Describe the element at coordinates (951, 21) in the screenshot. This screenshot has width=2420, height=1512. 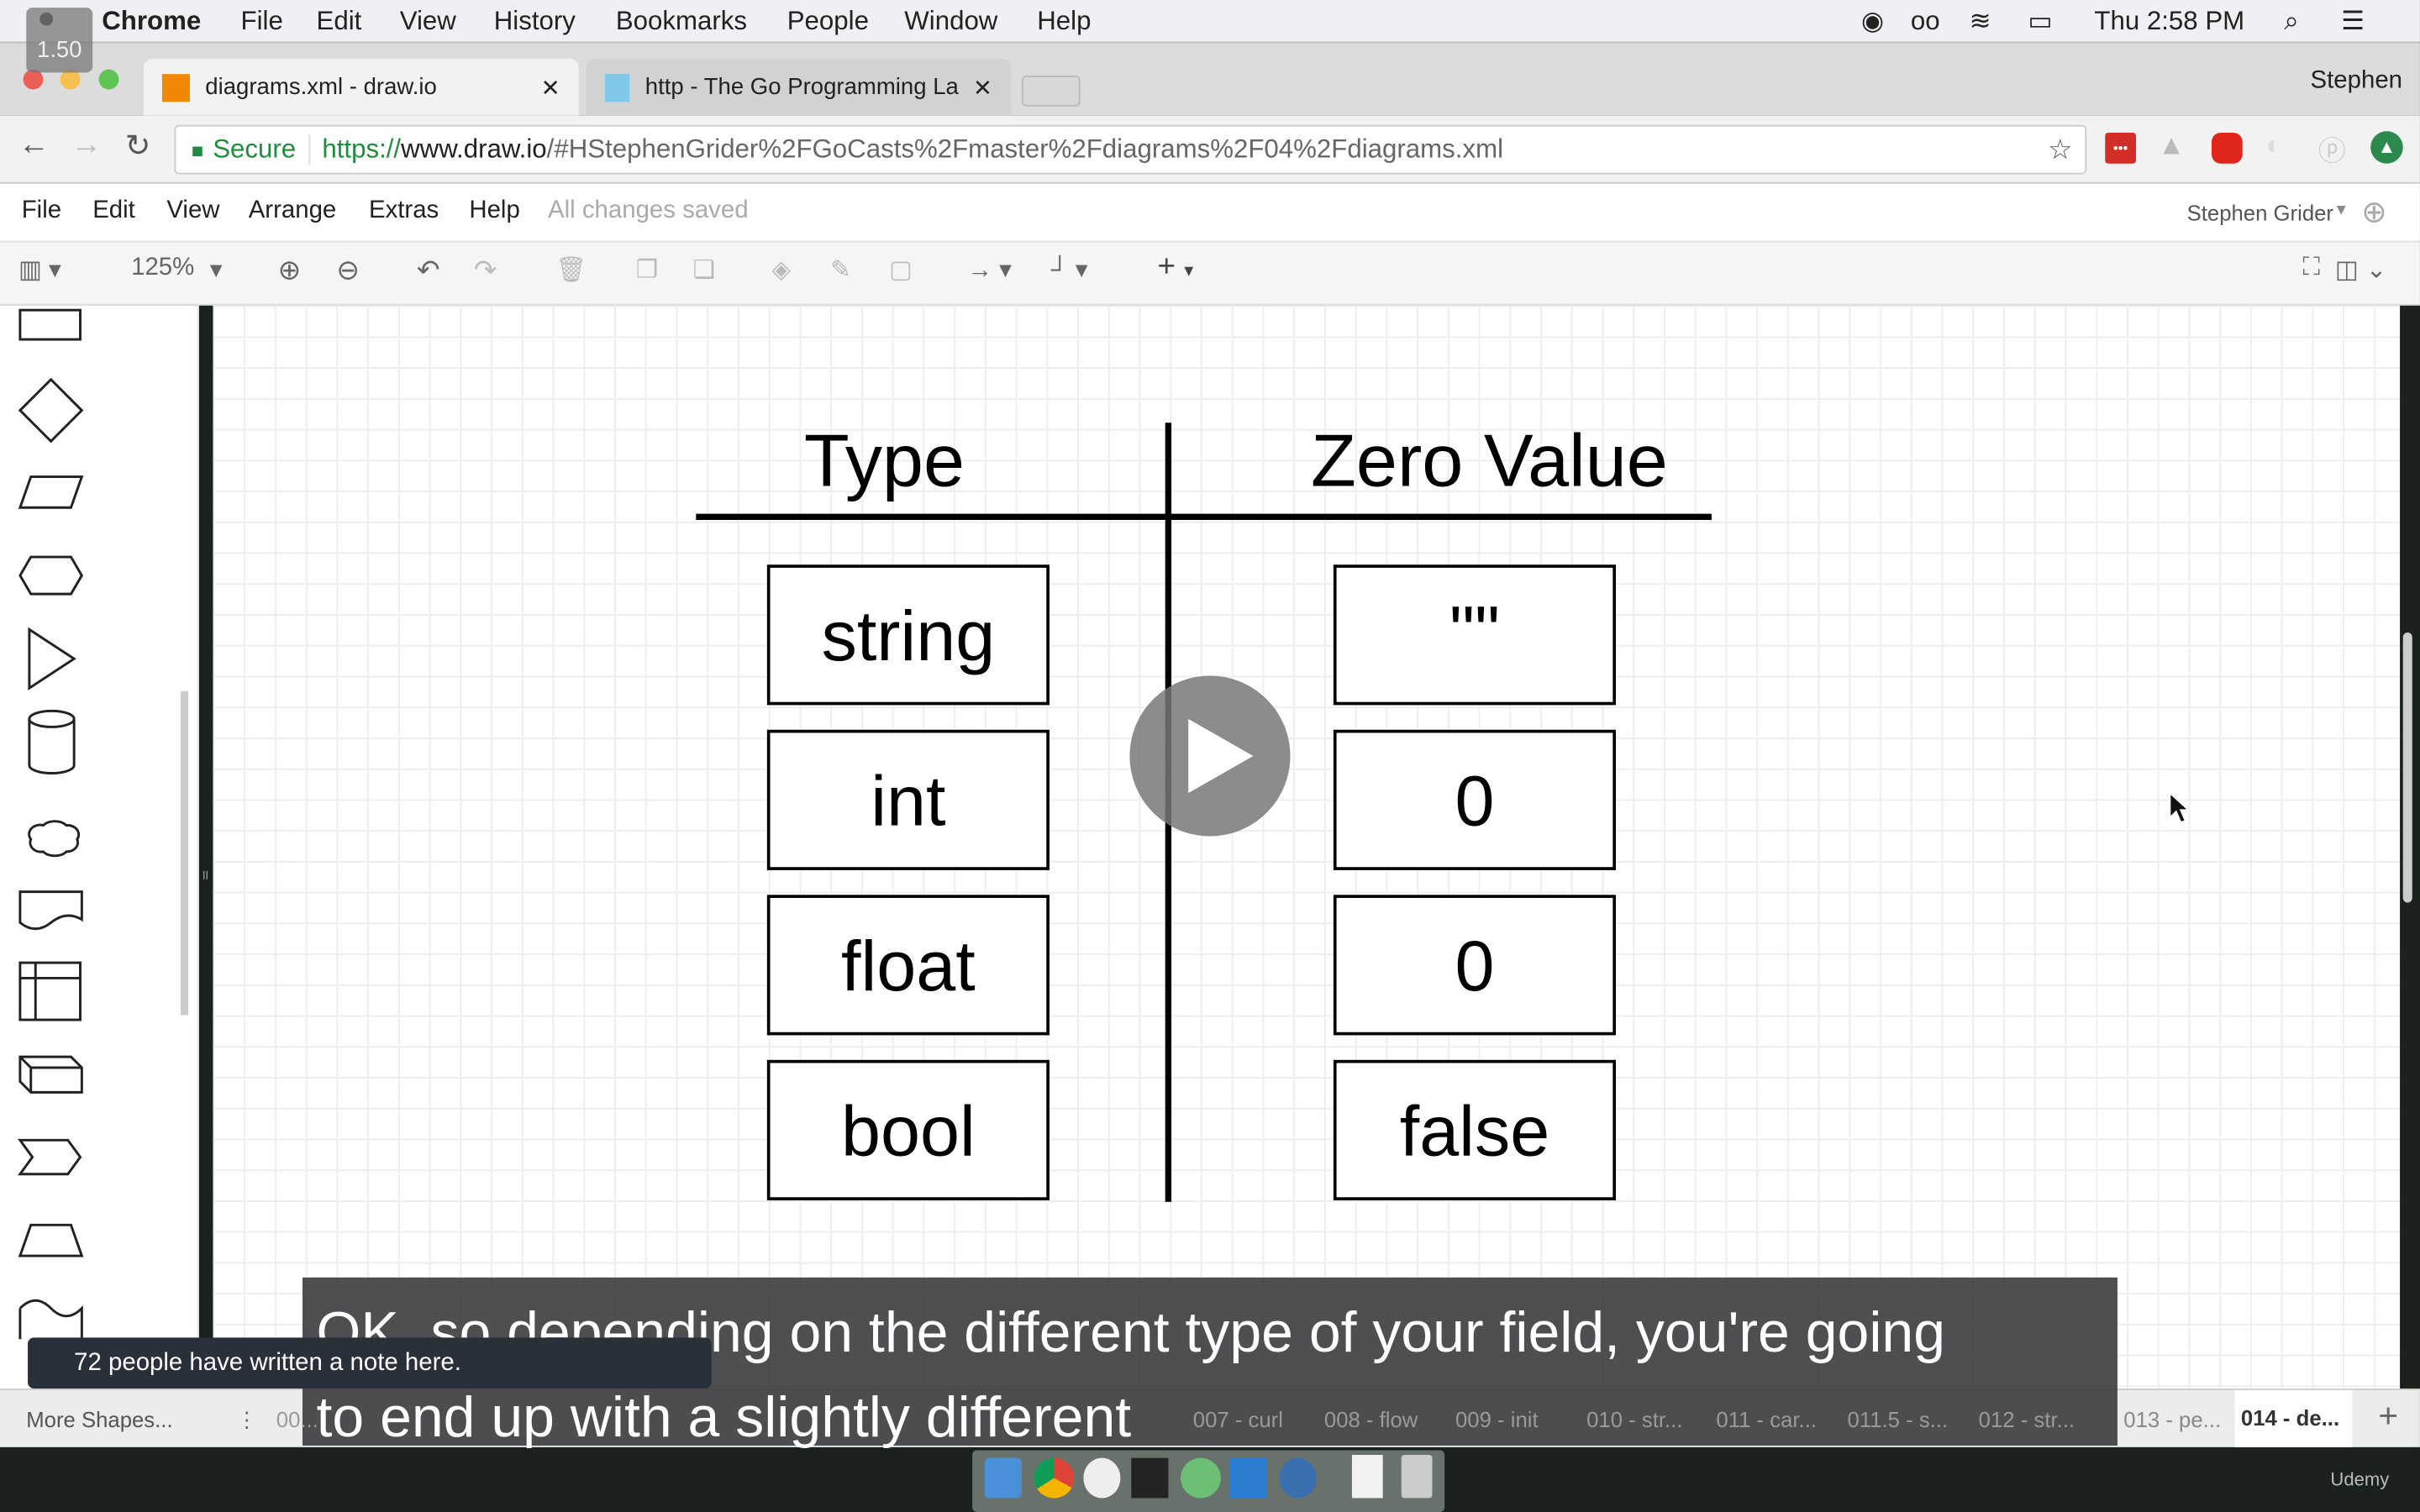
I see `menu-window: Window` at that location.